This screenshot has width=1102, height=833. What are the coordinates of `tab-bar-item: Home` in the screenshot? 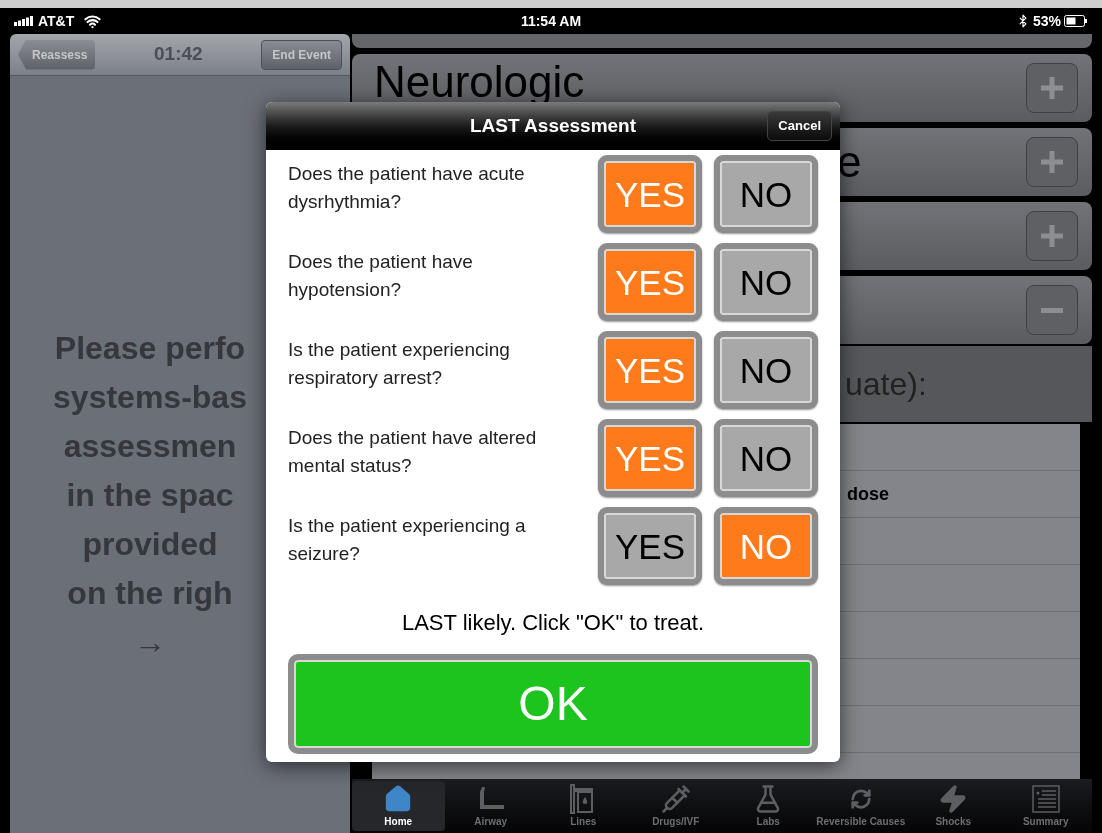 It's located at (398, 806).